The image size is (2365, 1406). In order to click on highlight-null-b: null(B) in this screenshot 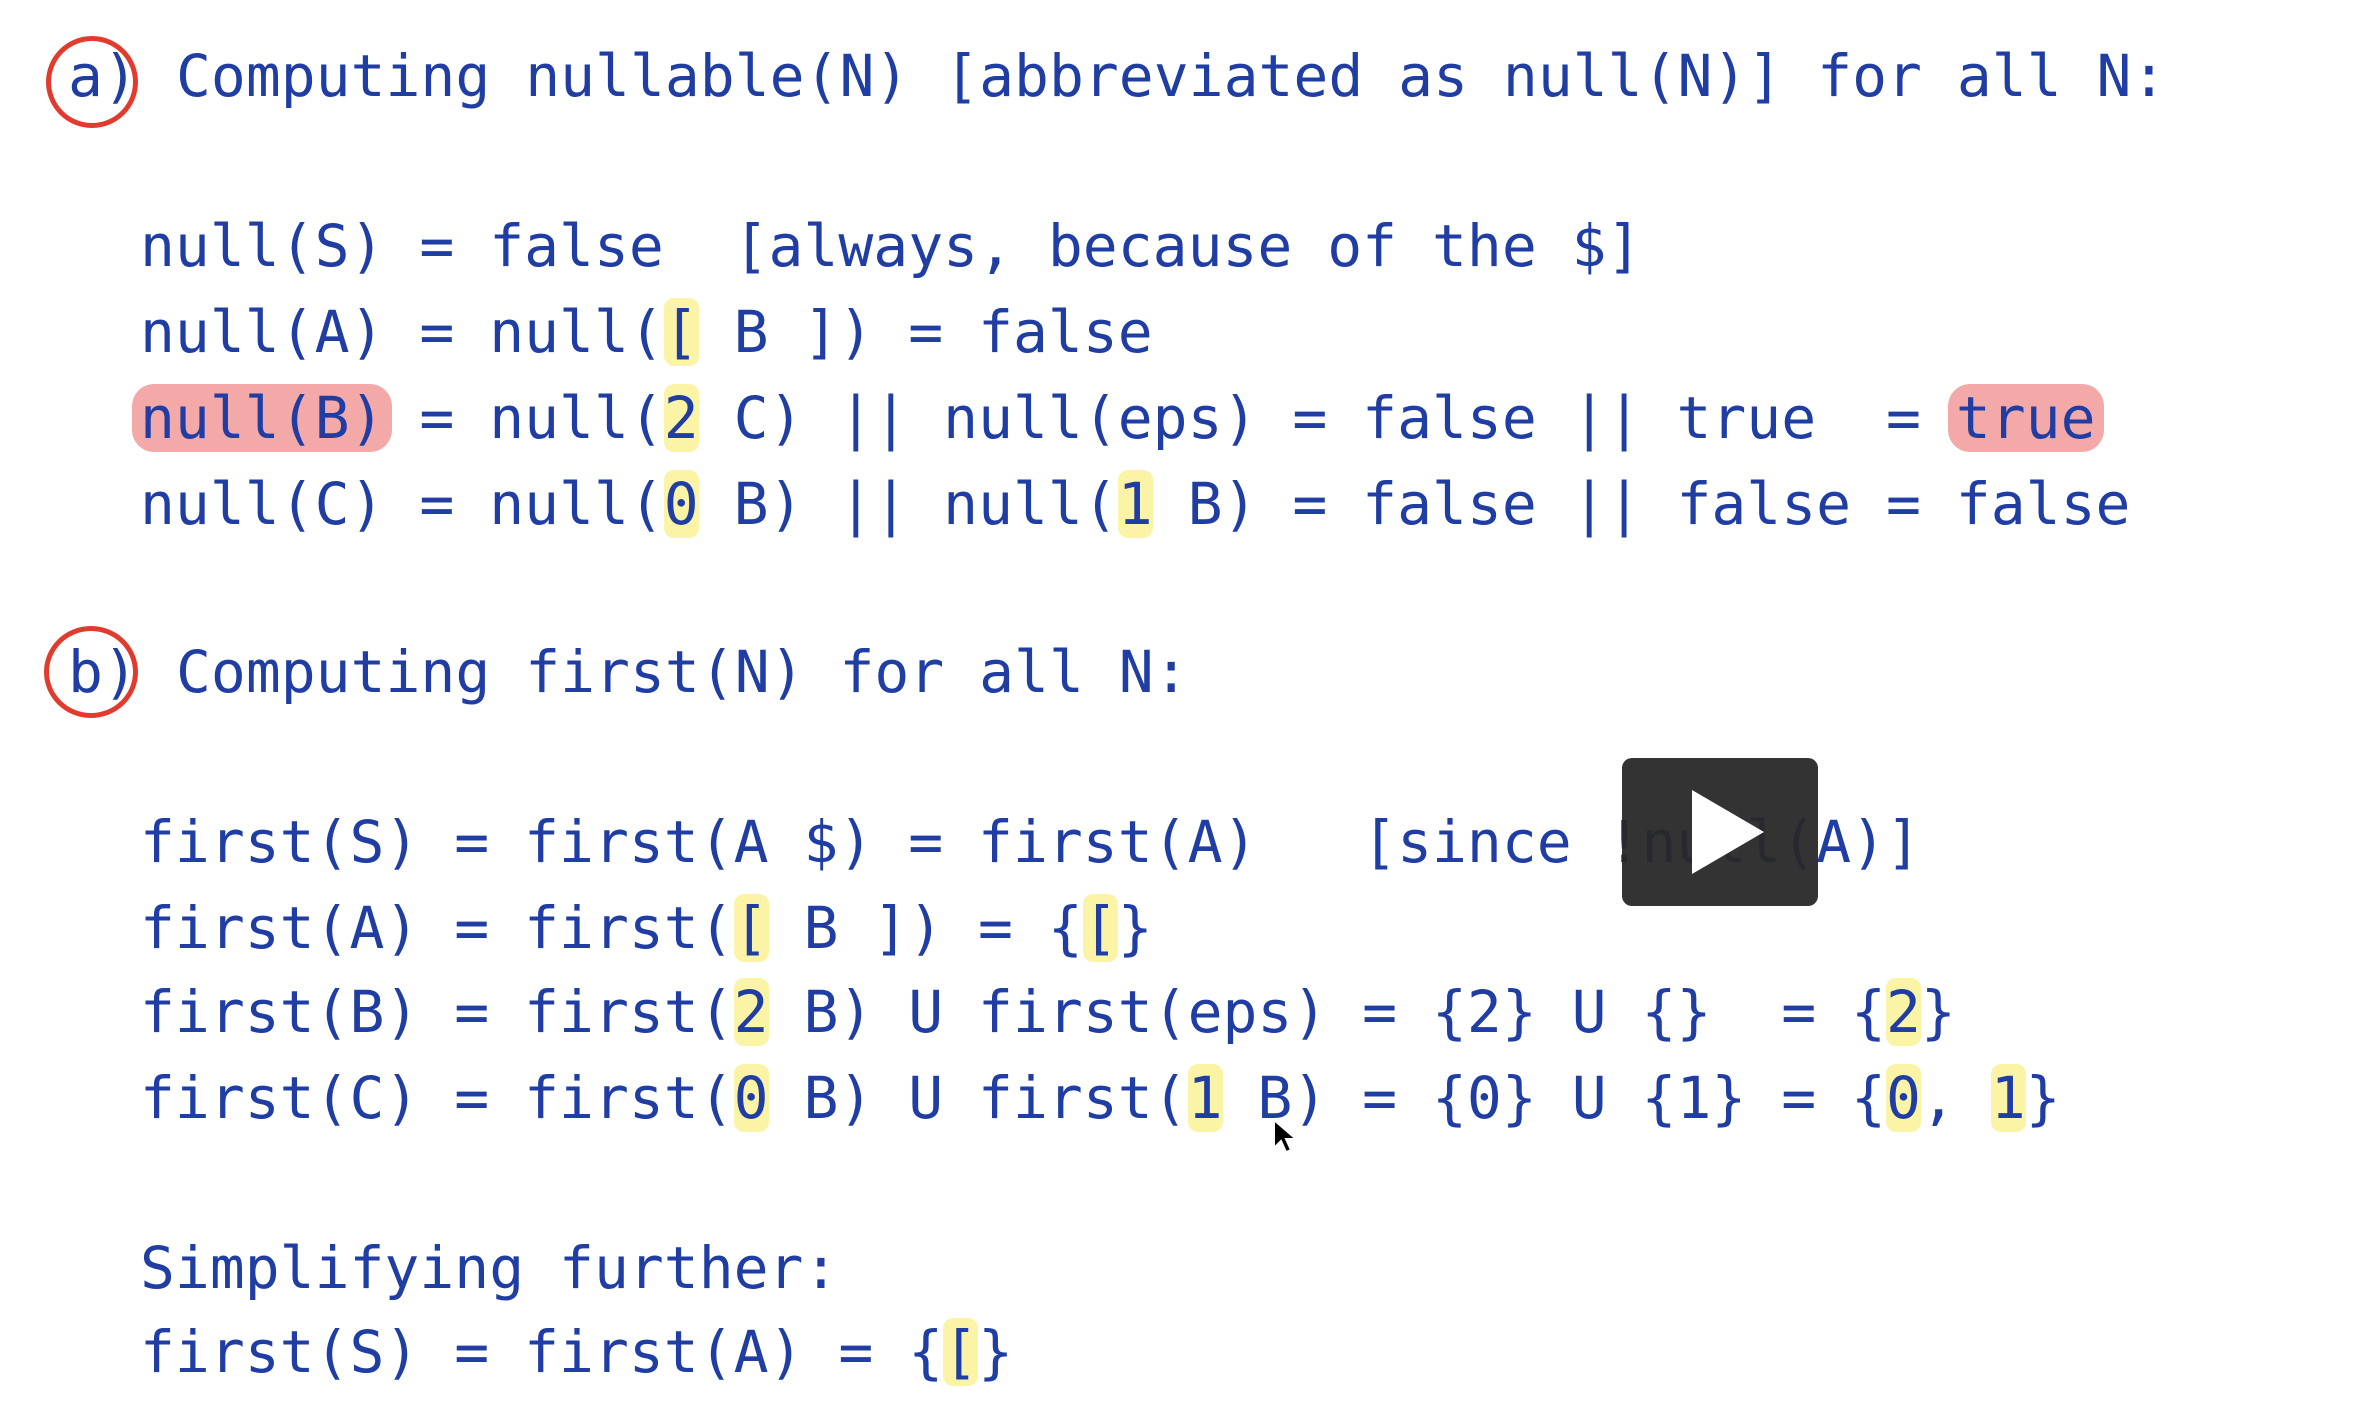, I will do `click(262, 418)`.